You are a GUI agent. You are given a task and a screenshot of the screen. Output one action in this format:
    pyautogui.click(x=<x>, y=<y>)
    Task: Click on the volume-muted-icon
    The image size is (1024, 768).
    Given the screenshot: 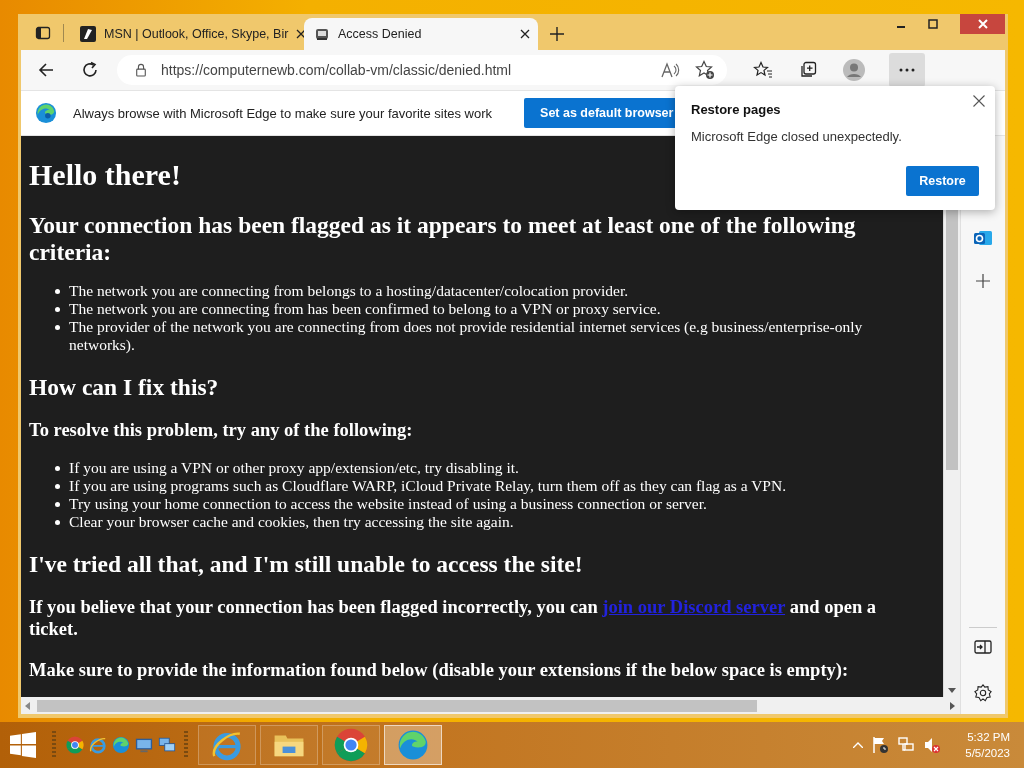 What is the action you would take?
    pyautogui.click(x=932, y=745)
    